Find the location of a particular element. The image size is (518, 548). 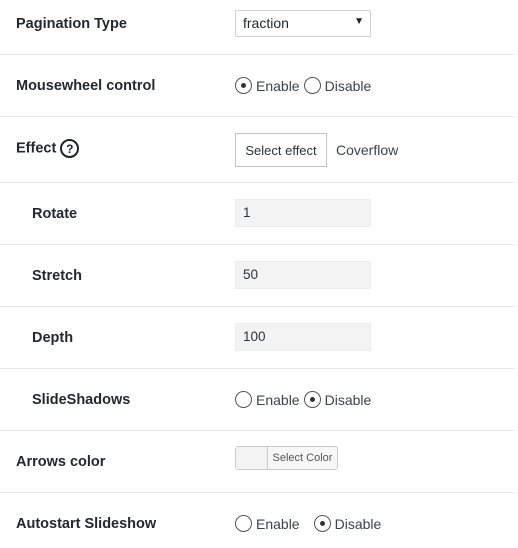

autostart-enable-label: Enable is located at coordinates (278, 524).